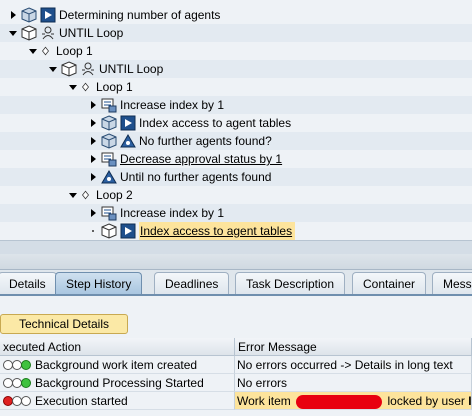 The width and height of the screenshot is (472, 416). What do you see at coordinates (353, 383) in the screenshot?
I see `message-cell: No errors` at bounding box center [353, 383].